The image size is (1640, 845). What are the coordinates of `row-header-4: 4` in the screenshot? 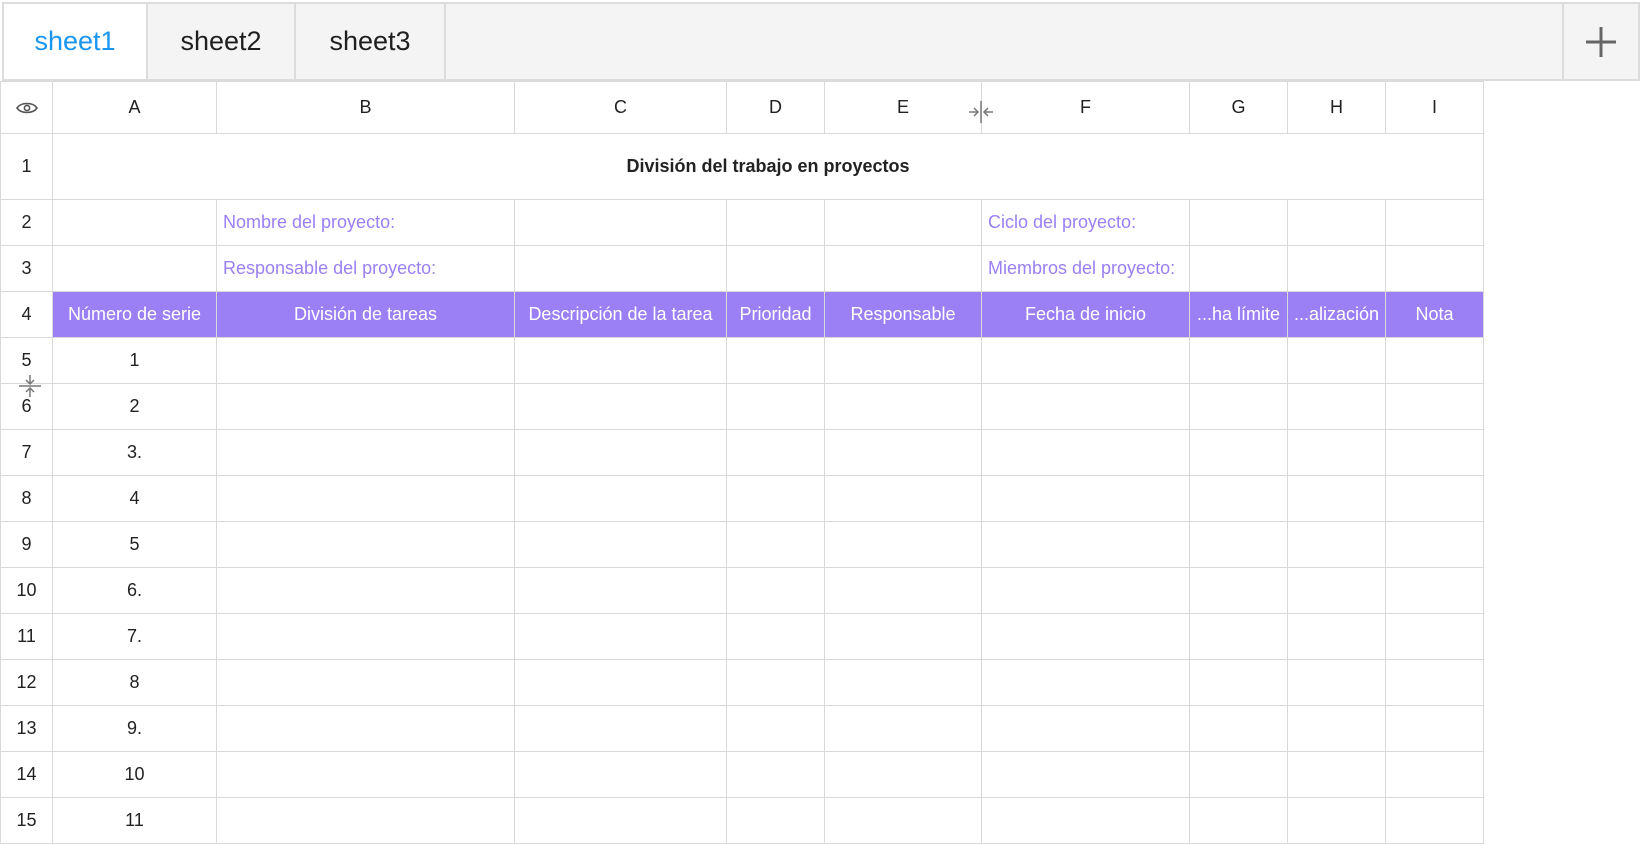 It's located at (26, 314).